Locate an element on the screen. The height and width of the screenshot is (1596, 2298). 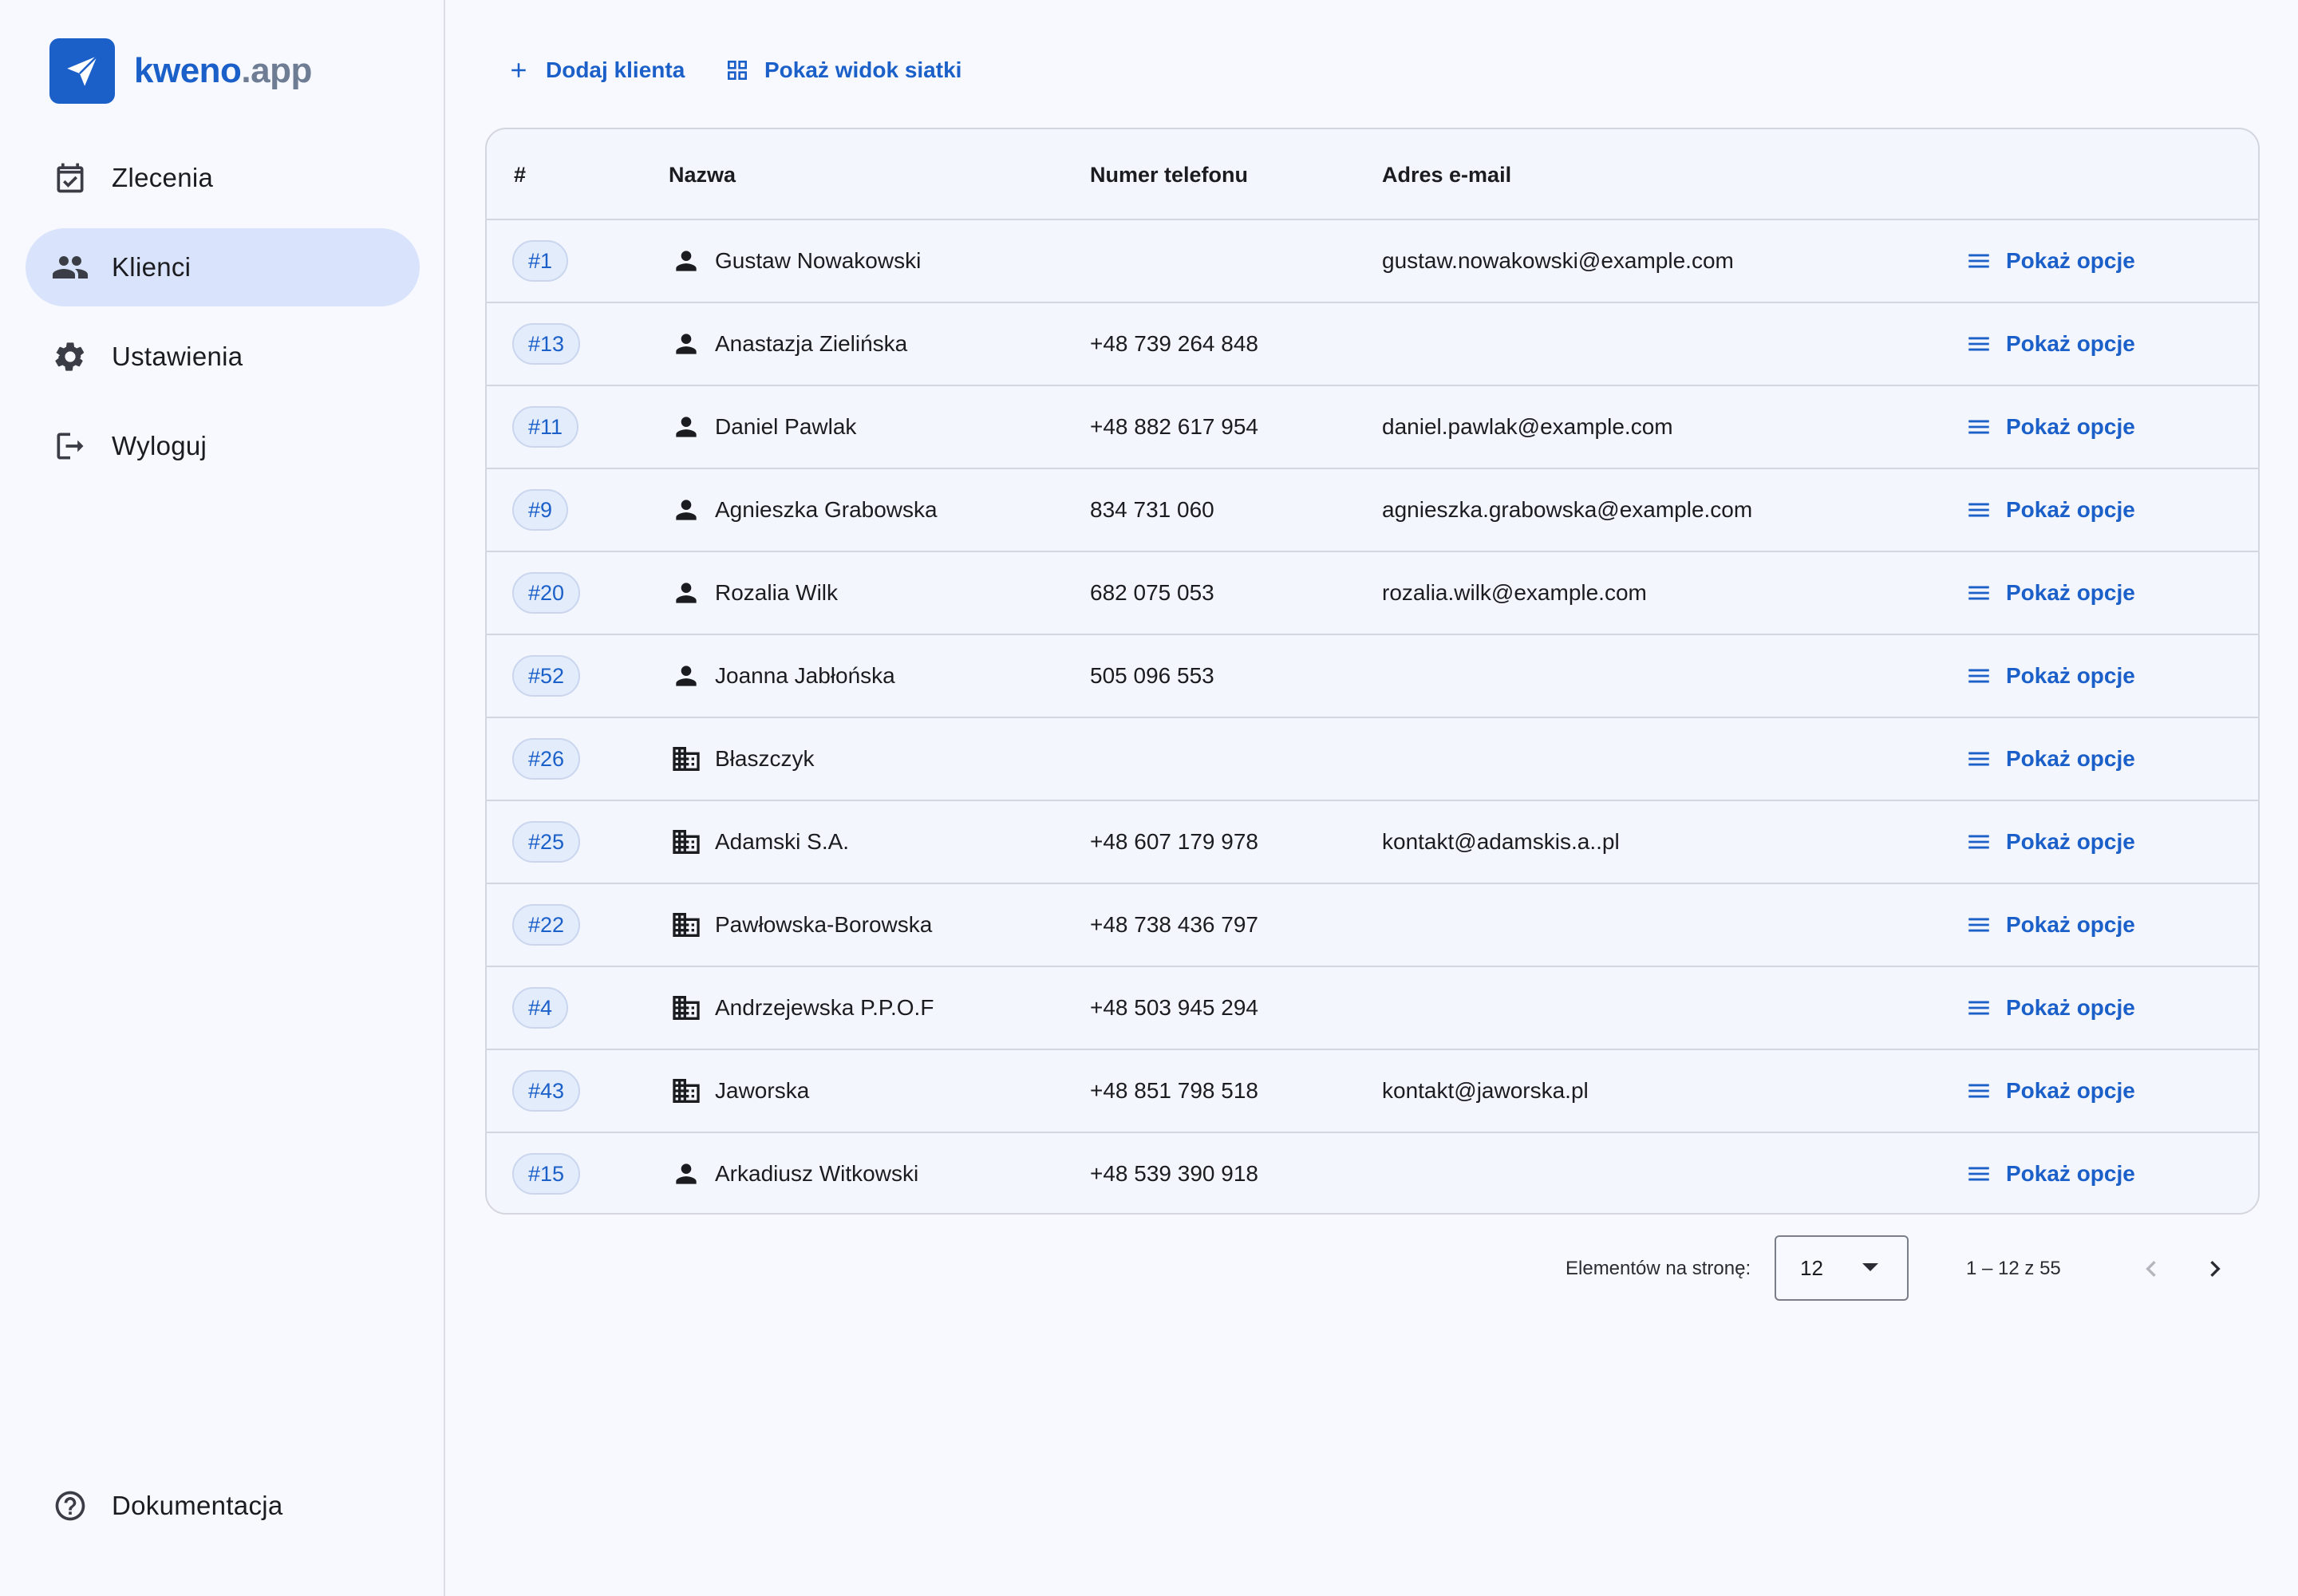
sidebar-item-zlecenia: Zlecenia is located at coordinates (223, 178).